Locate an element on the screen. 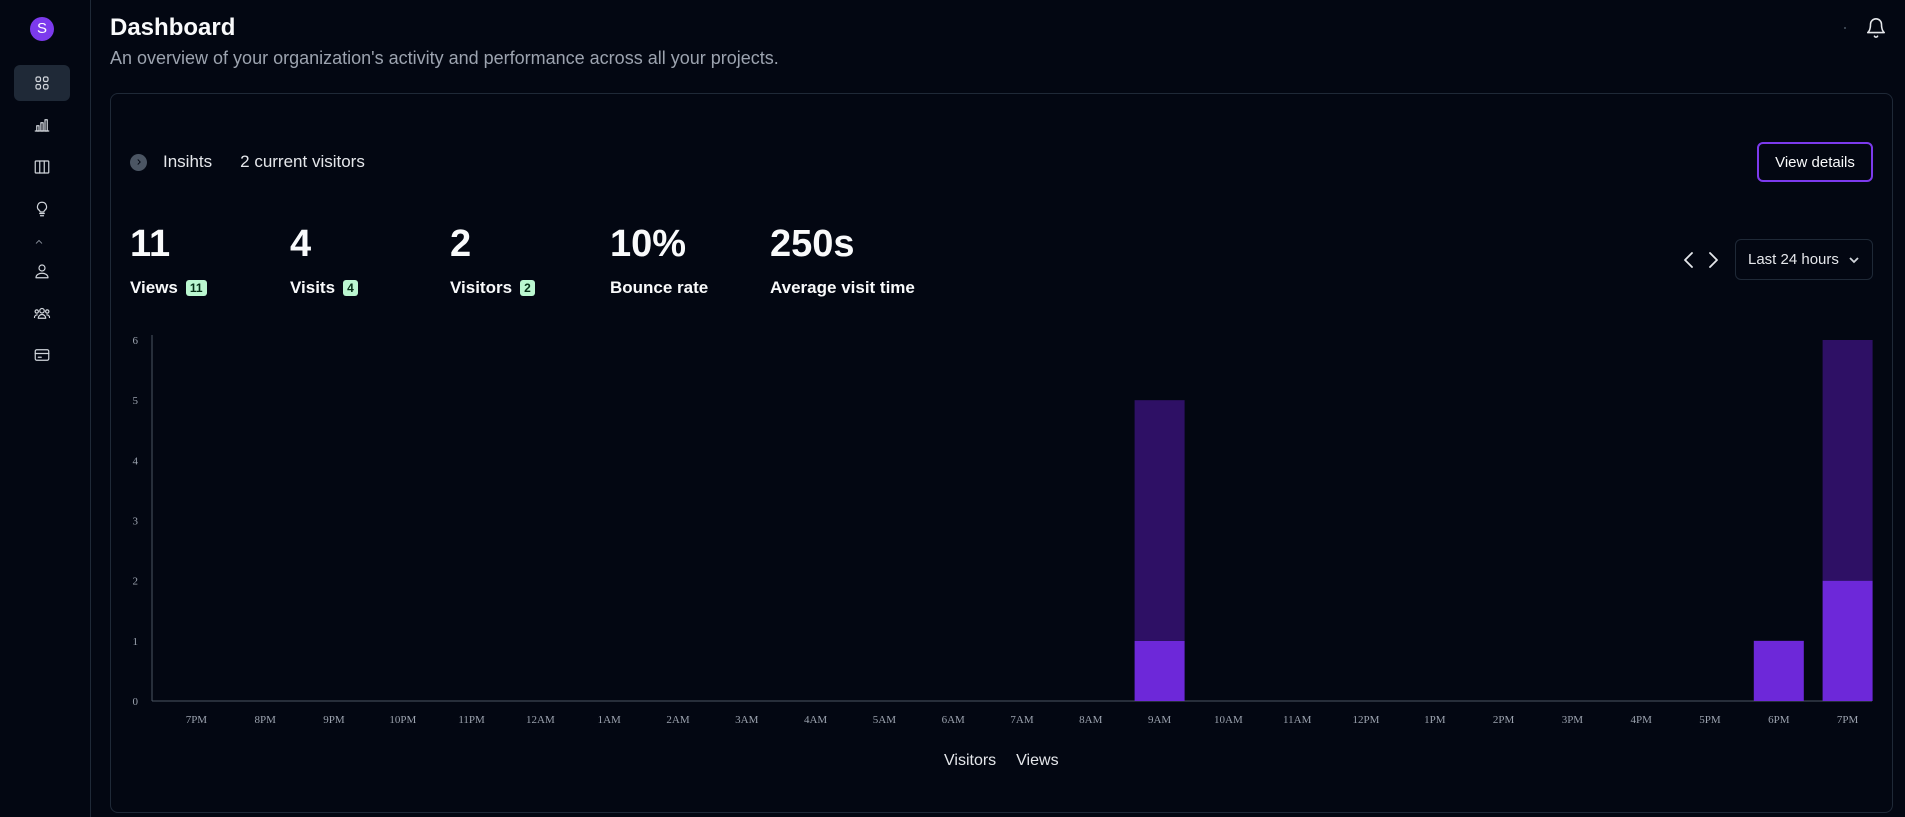 The height and width of the screenshot is (817, 1905). stat-badge: 4 is located at coordinates (350, 288).